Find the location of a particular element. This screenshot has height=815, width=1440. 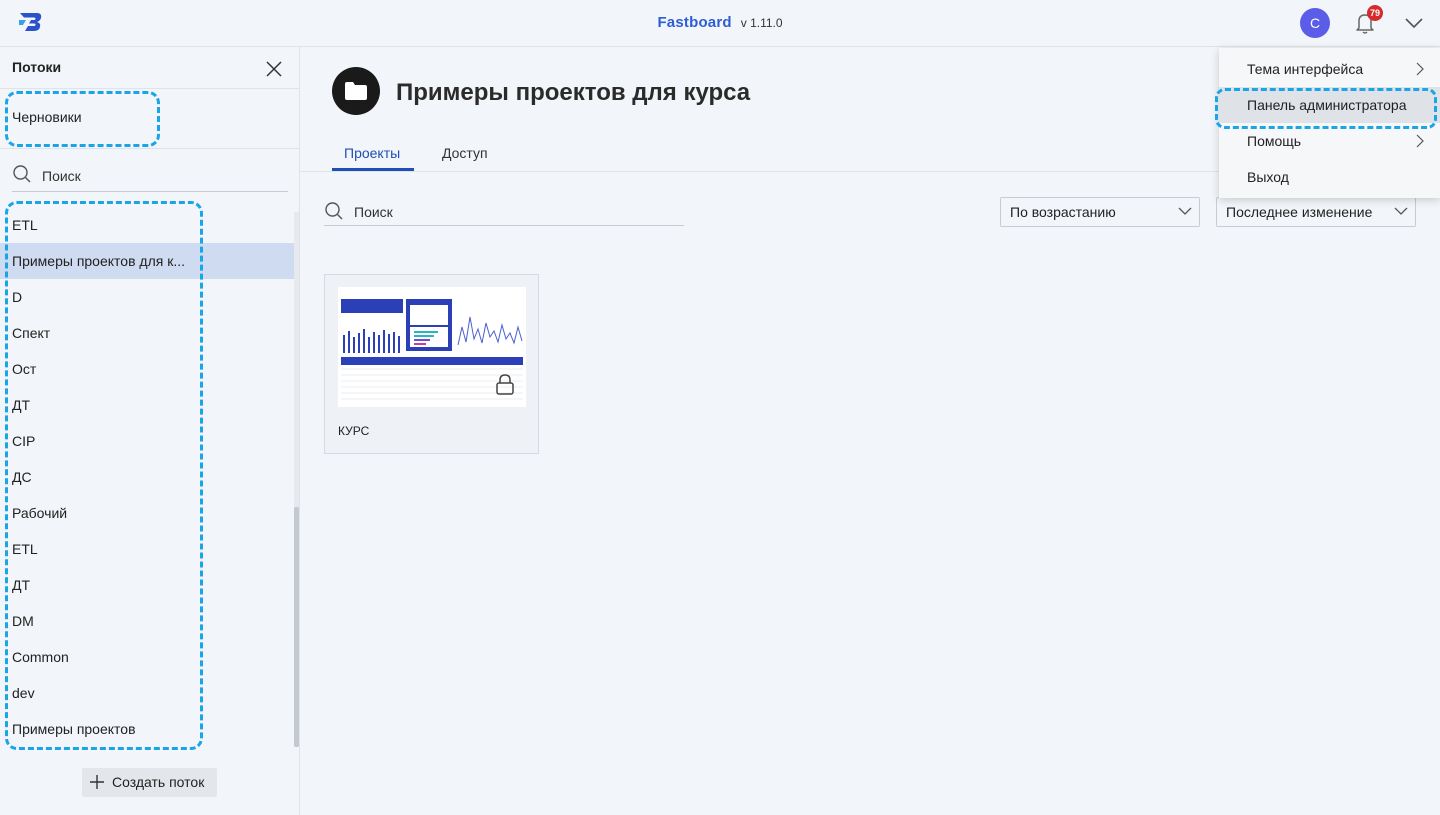

folder-avatar is located at coordinates (356, 91).